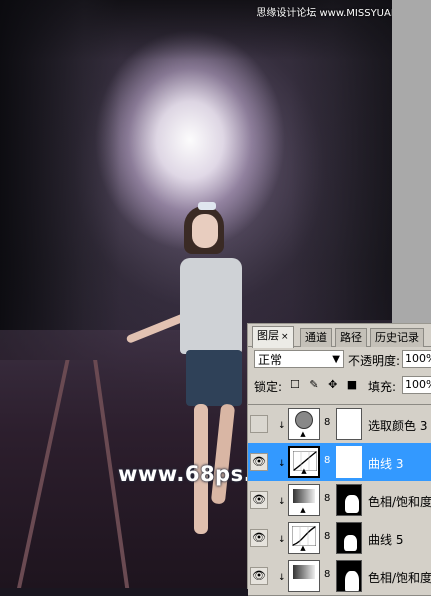  Describe the element at coordinates (382, 387) in the screenshot. I see `fill-label: 填充:` at that location.